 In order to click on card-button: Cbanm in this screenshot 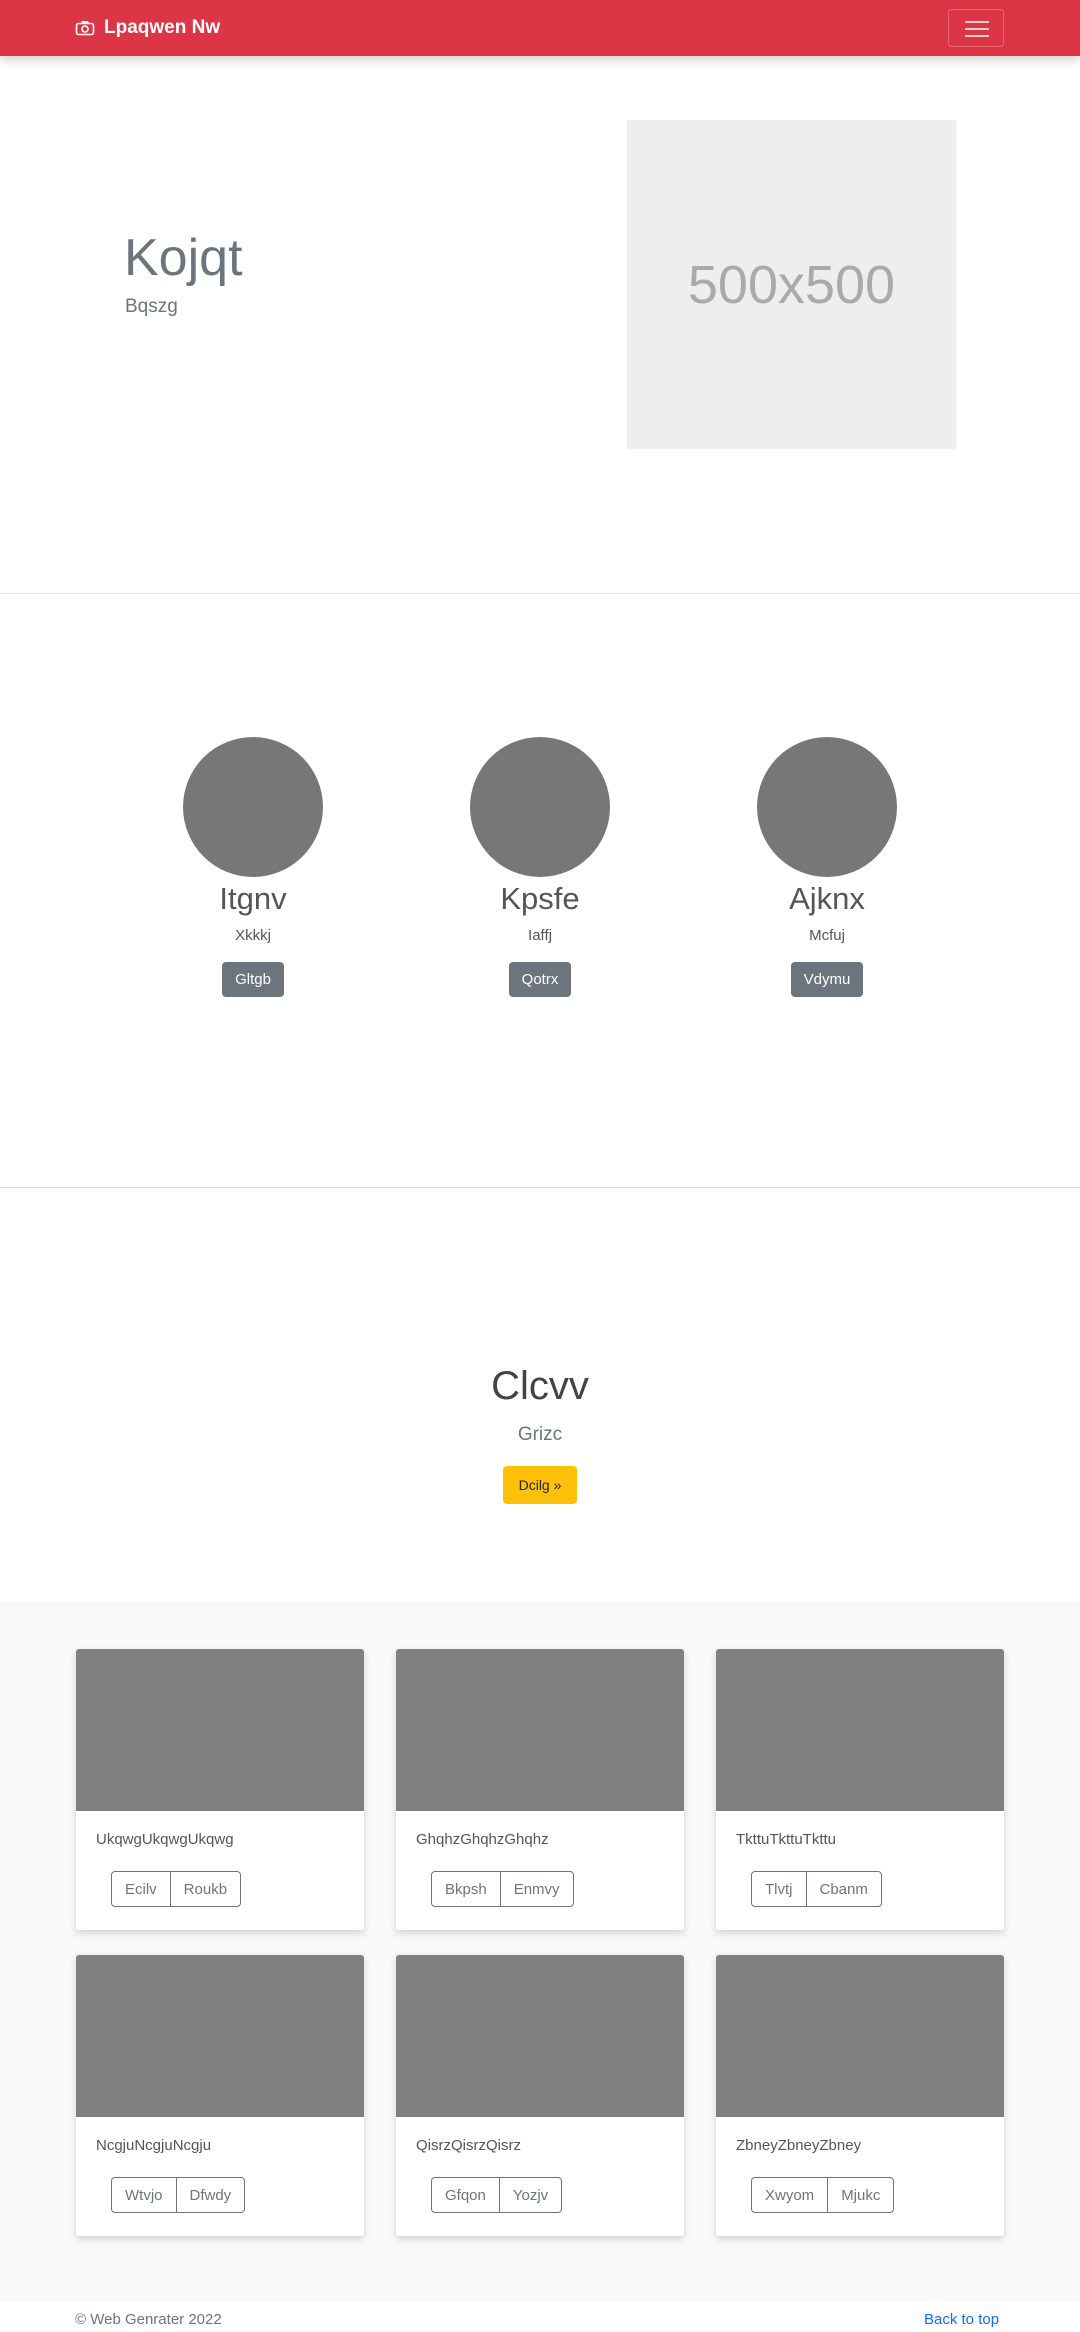, I will do `click(843, 1889)`.